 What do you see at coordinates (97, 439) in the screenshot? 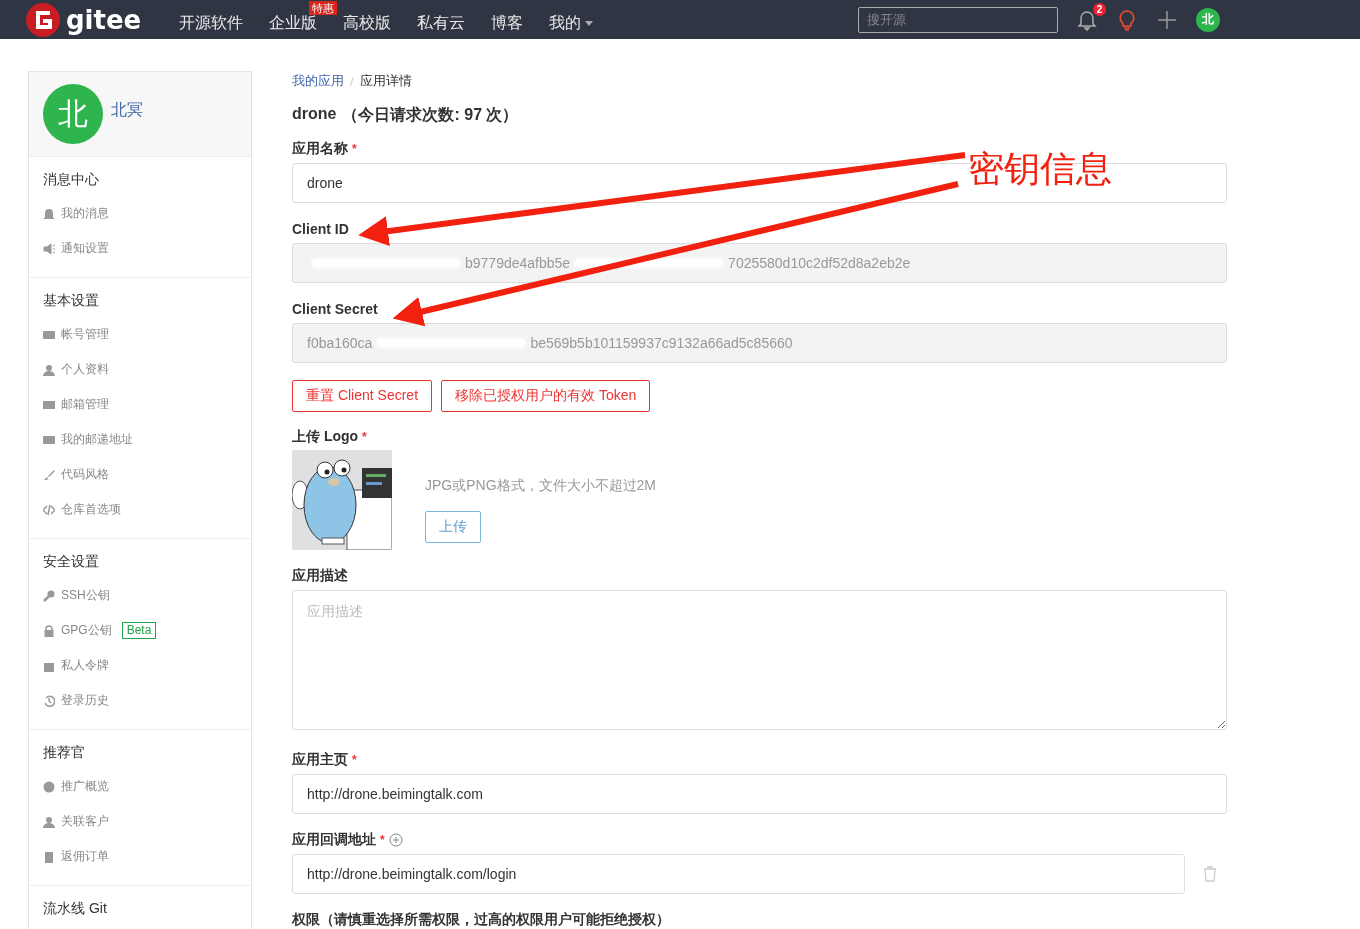
I see `sidebar-item: 我的邮递地址` at bounding box center [97, 439].